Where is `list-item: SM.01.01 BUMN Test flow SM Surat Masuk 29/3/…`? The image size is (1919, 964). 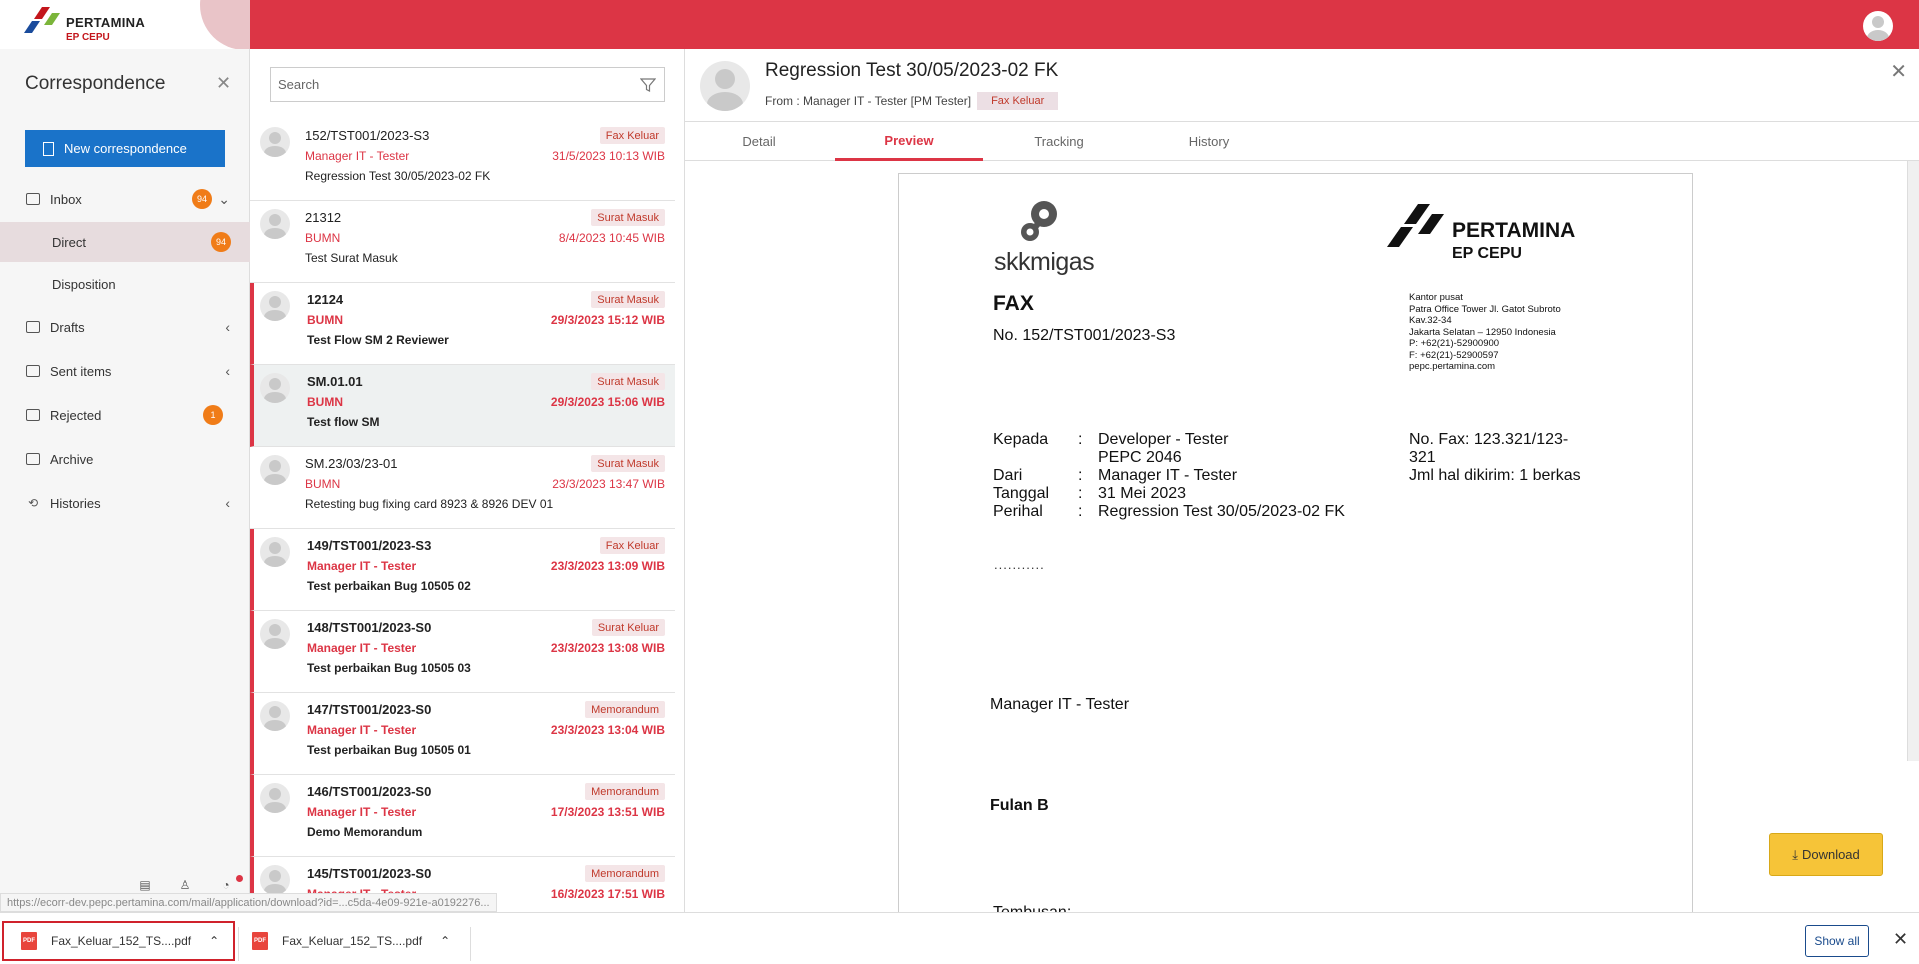 list-item: SM.01.01 BUMN Test flow SM Surat Masuk 29/3/… is located at coordinates (462, 406).